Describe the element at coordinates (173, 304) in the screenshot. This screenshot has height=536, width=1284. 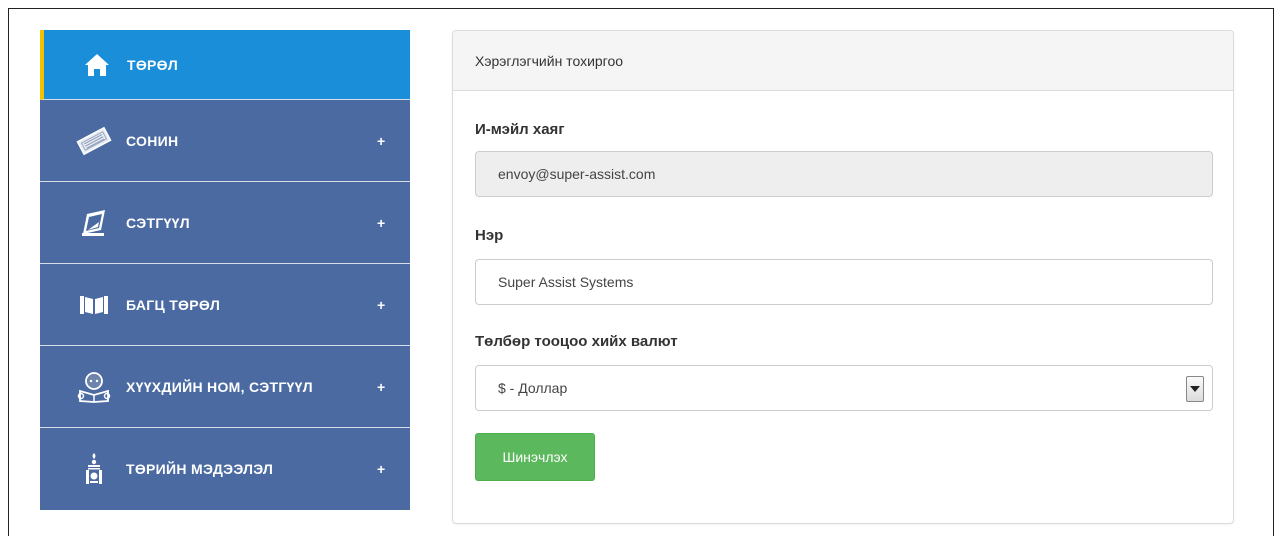
I see `sidebar-item-label: БАГЦ ТӨРӨЛ` at that location.